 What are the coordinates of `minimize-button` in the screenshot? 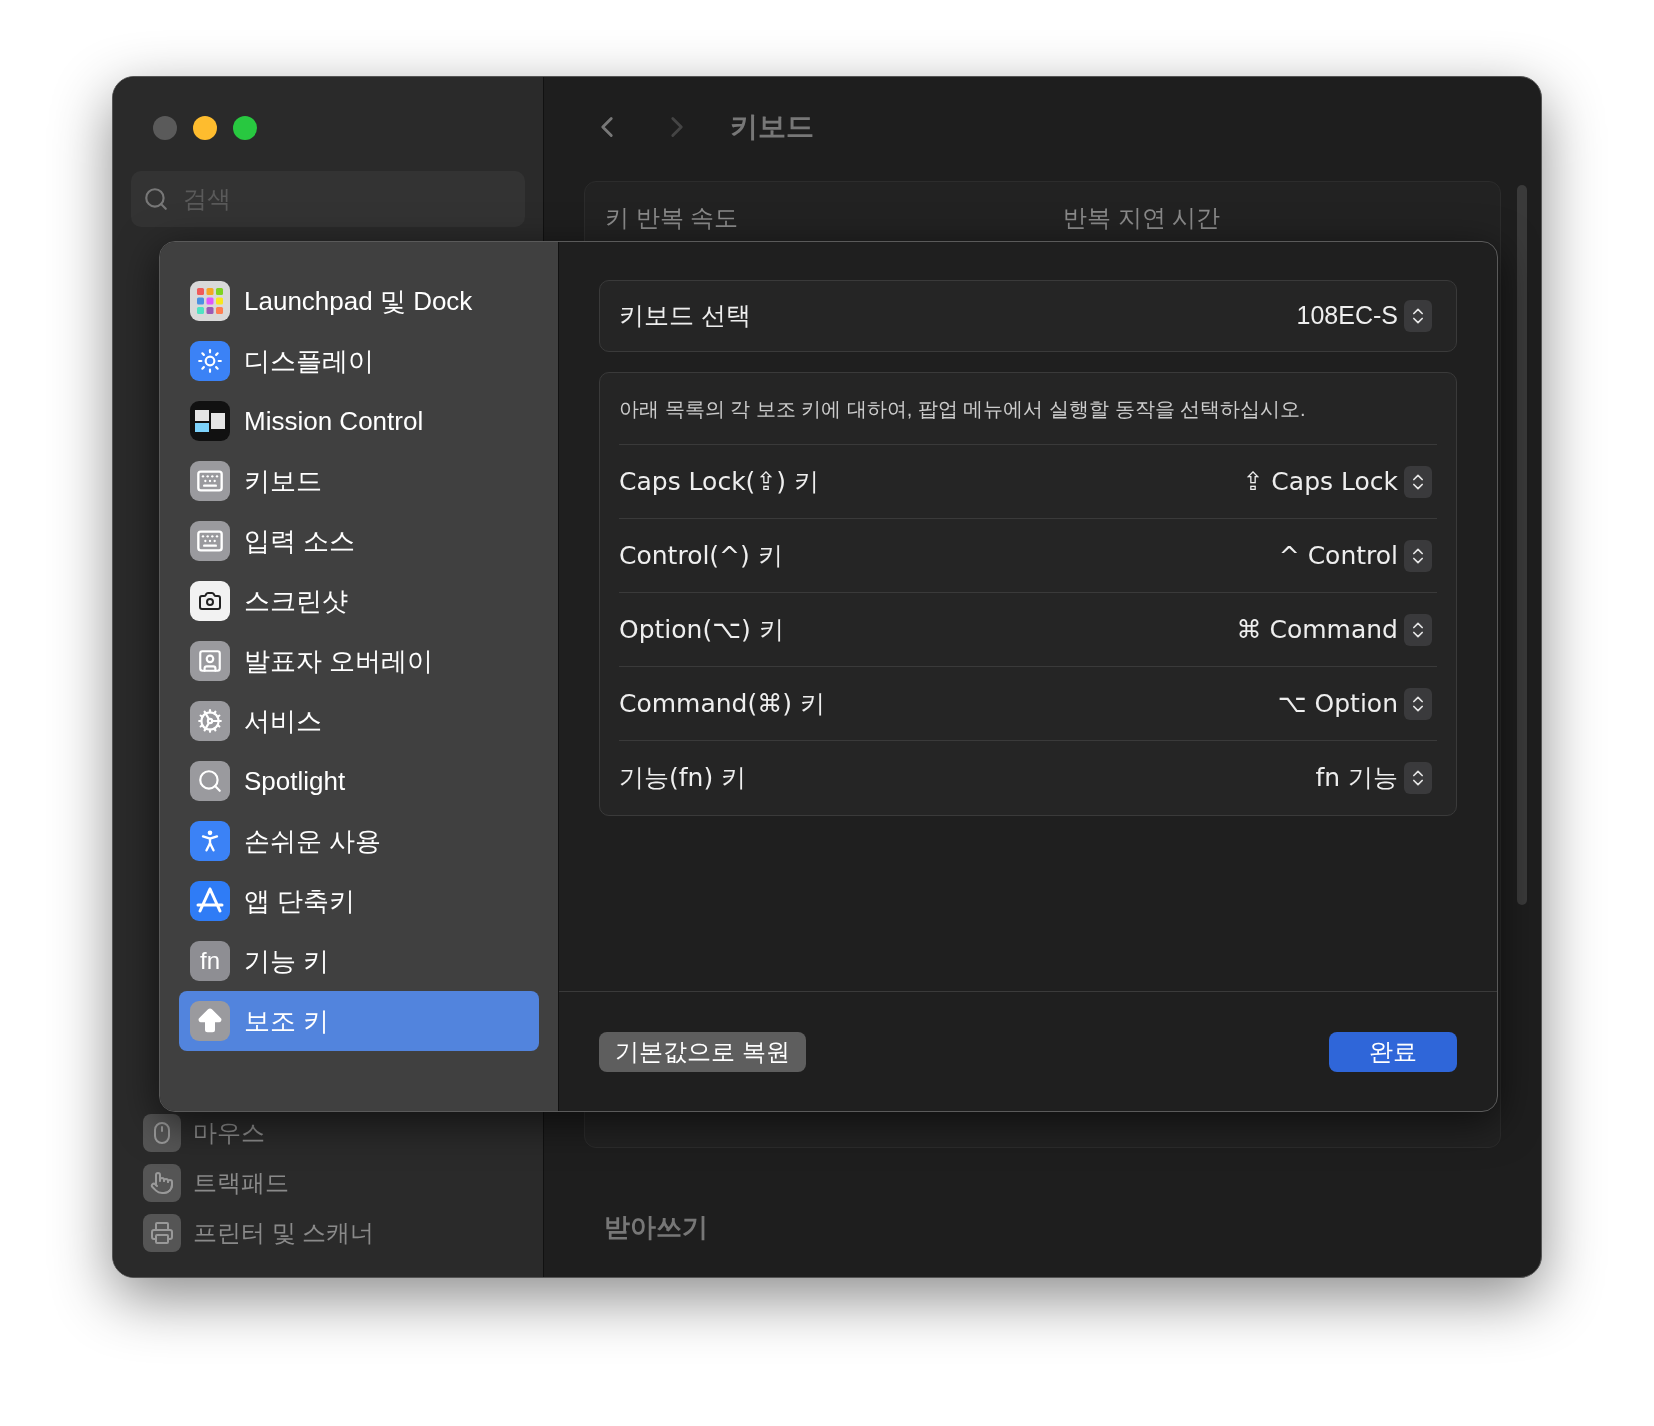 It's located at (205, 128).